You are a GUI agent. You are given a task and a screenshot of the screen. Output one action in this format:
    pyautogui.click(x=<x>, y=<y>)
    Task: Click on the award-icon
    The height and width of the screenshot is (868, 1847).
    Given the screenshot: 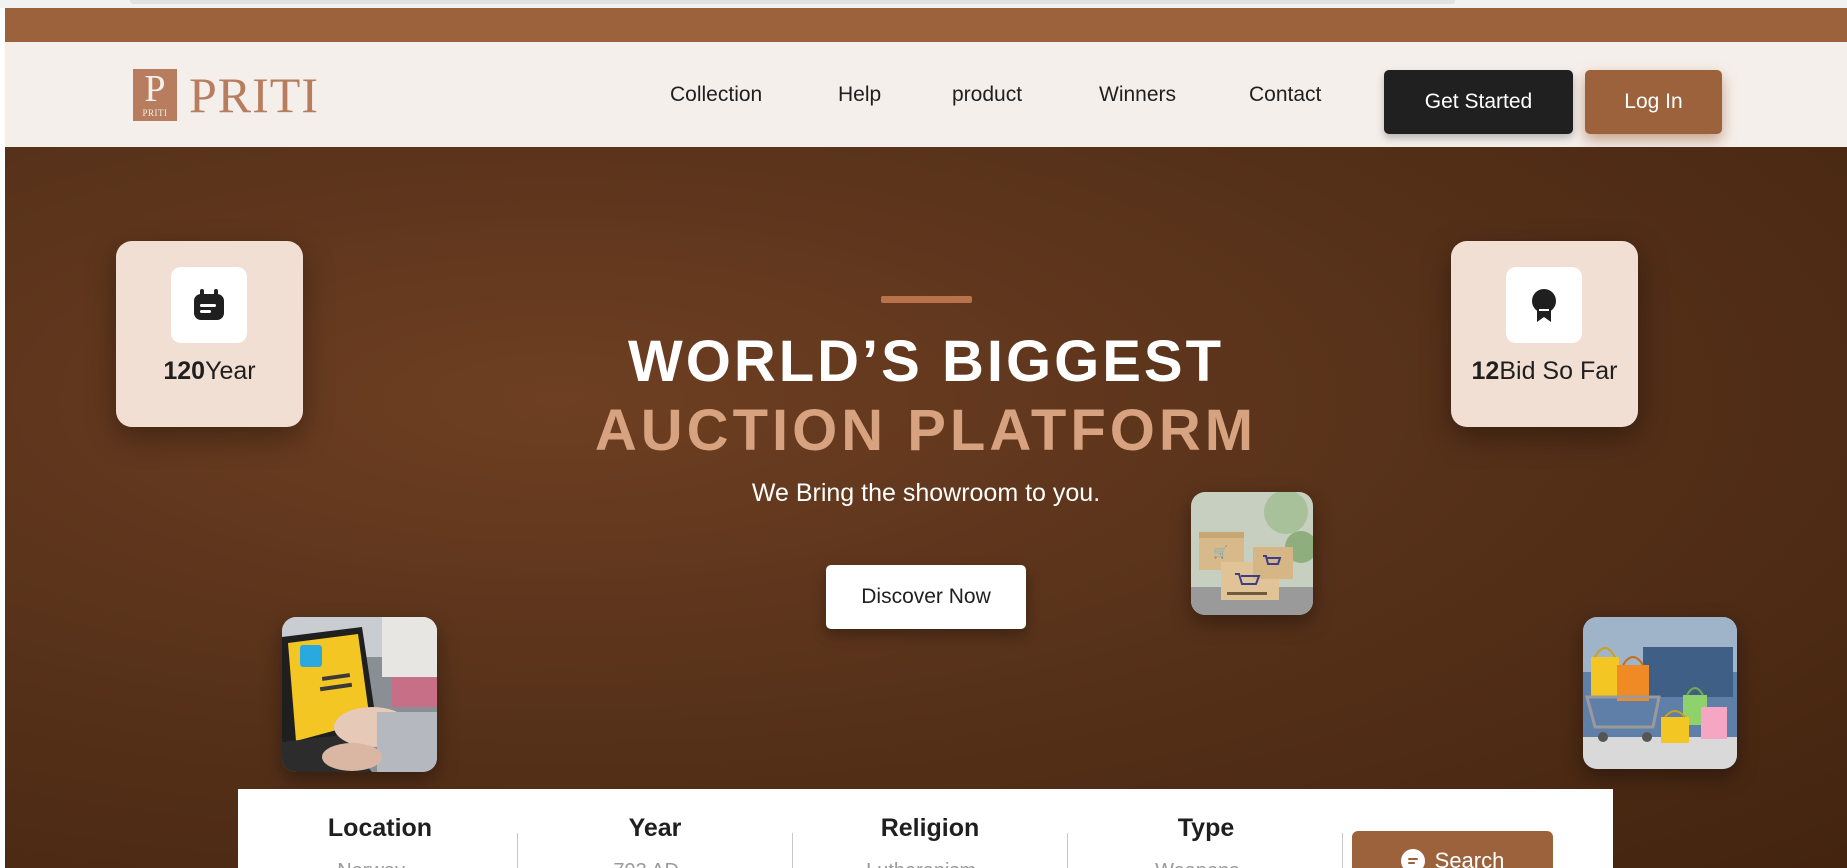 What is the action you would take?
    pyautogui.click(x=1544, y=305)
    